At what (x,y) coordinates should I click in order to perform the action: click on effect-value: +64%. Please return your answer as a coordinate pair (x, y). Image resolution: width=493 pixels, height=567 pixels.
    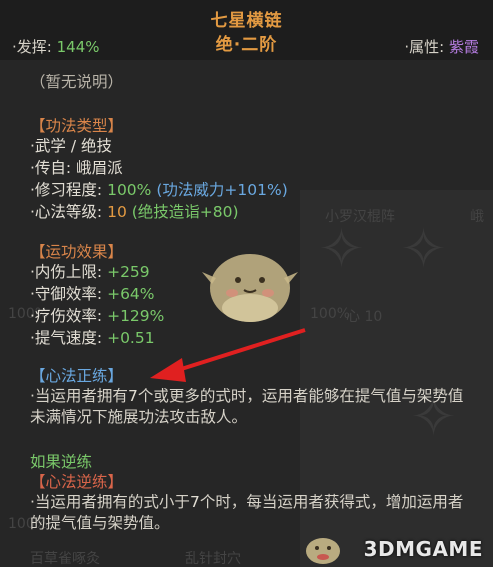
    Looking at the image, I should click on (131, 294).